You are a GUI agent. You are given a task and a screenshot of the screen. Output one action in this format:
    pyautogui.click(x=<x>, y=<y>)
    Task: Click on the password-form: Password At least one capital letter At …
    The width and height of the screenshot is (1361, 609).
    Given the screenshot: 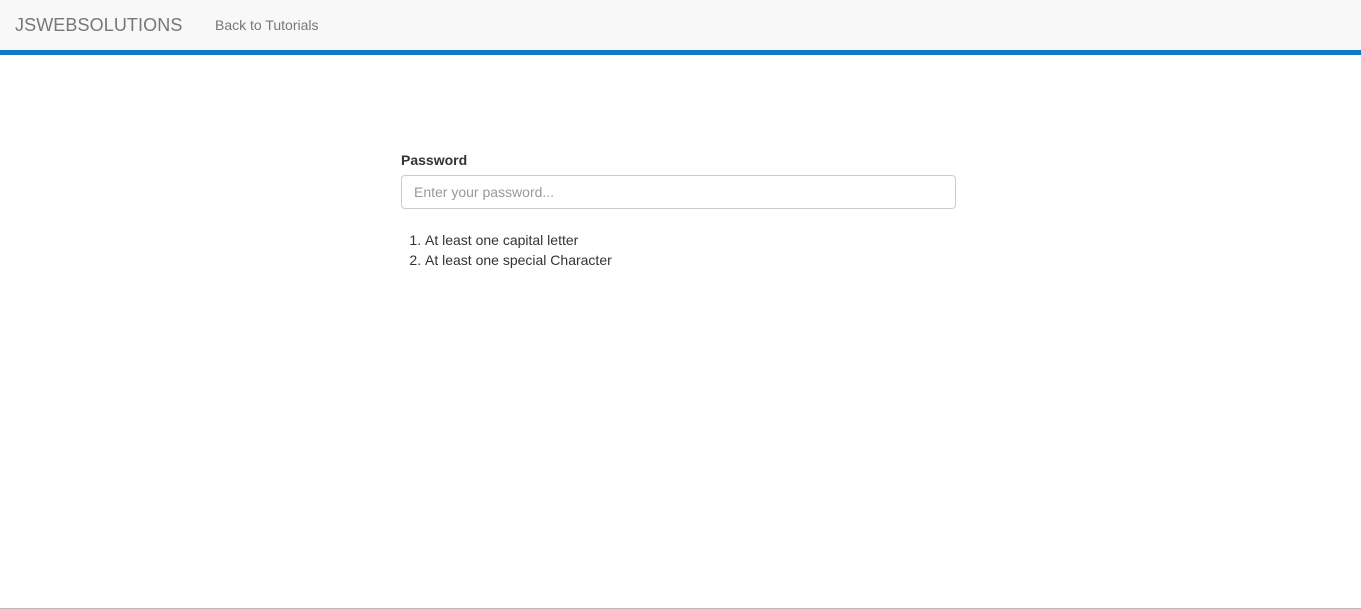 What is the action you would take?
    pyautogui.click(x=678, y=210)
    